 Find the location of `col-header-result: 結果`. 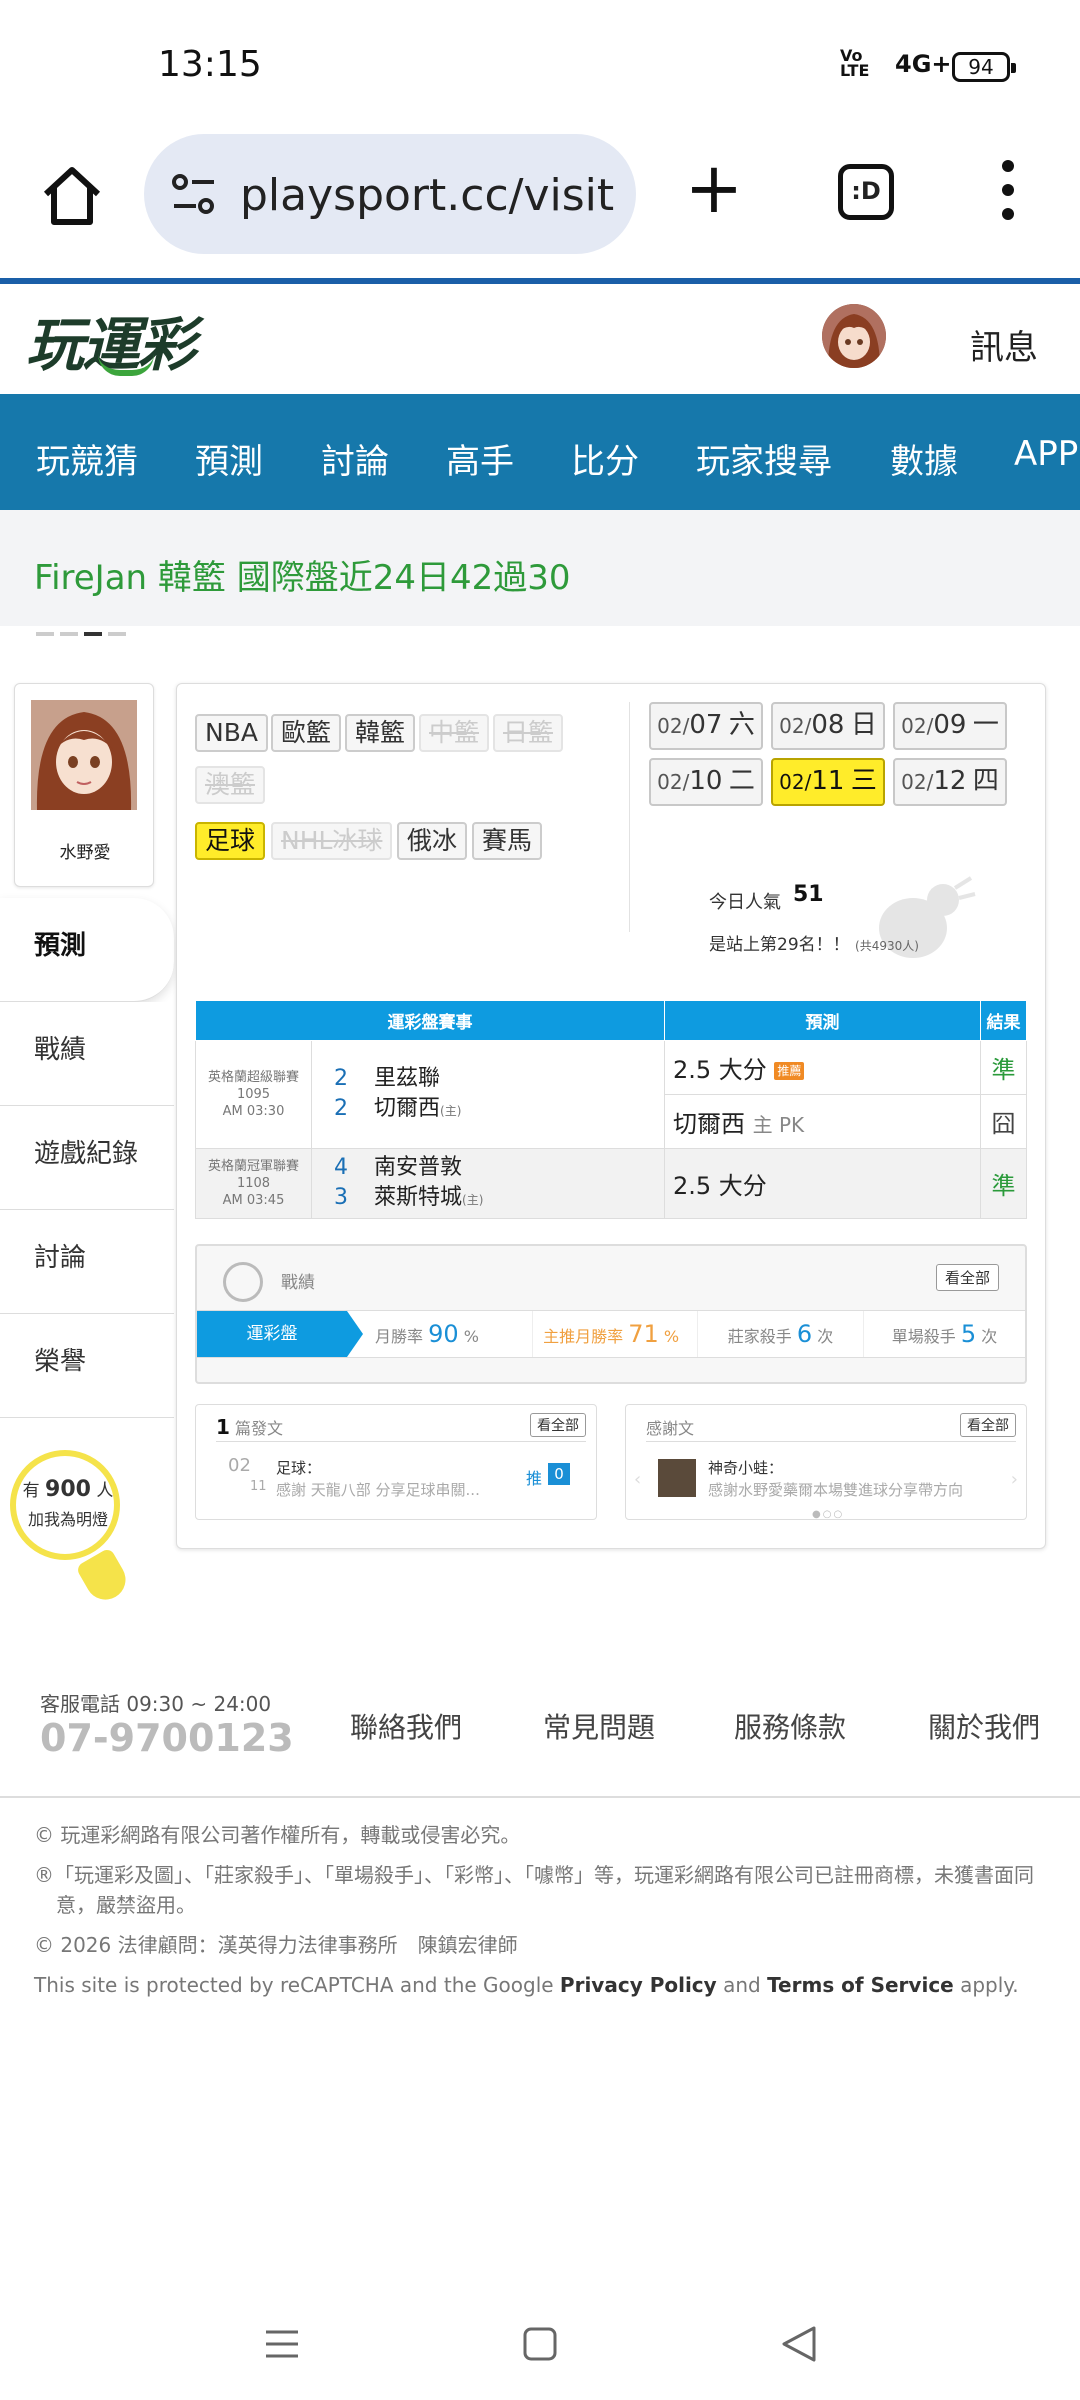

col-header-result: 結果 is located at coordinates (1003, 1020).